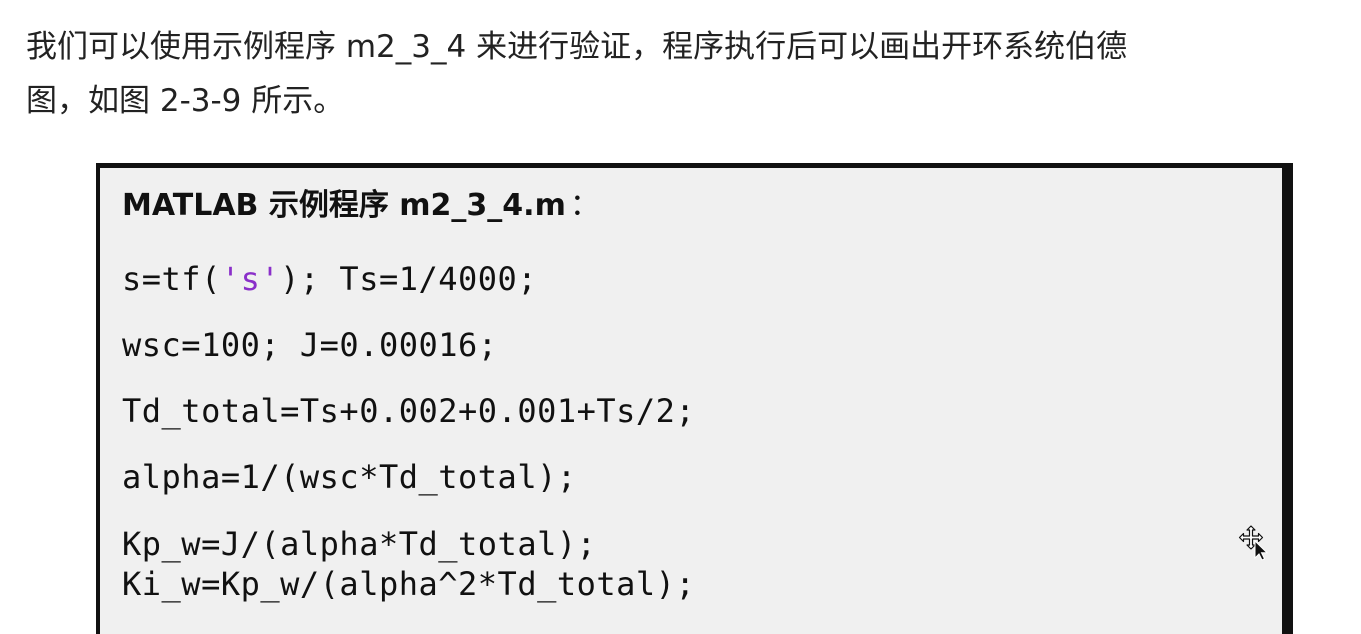  I want to click on code-line-1-post: ); Ts=1/4000;, so click(409, 279).